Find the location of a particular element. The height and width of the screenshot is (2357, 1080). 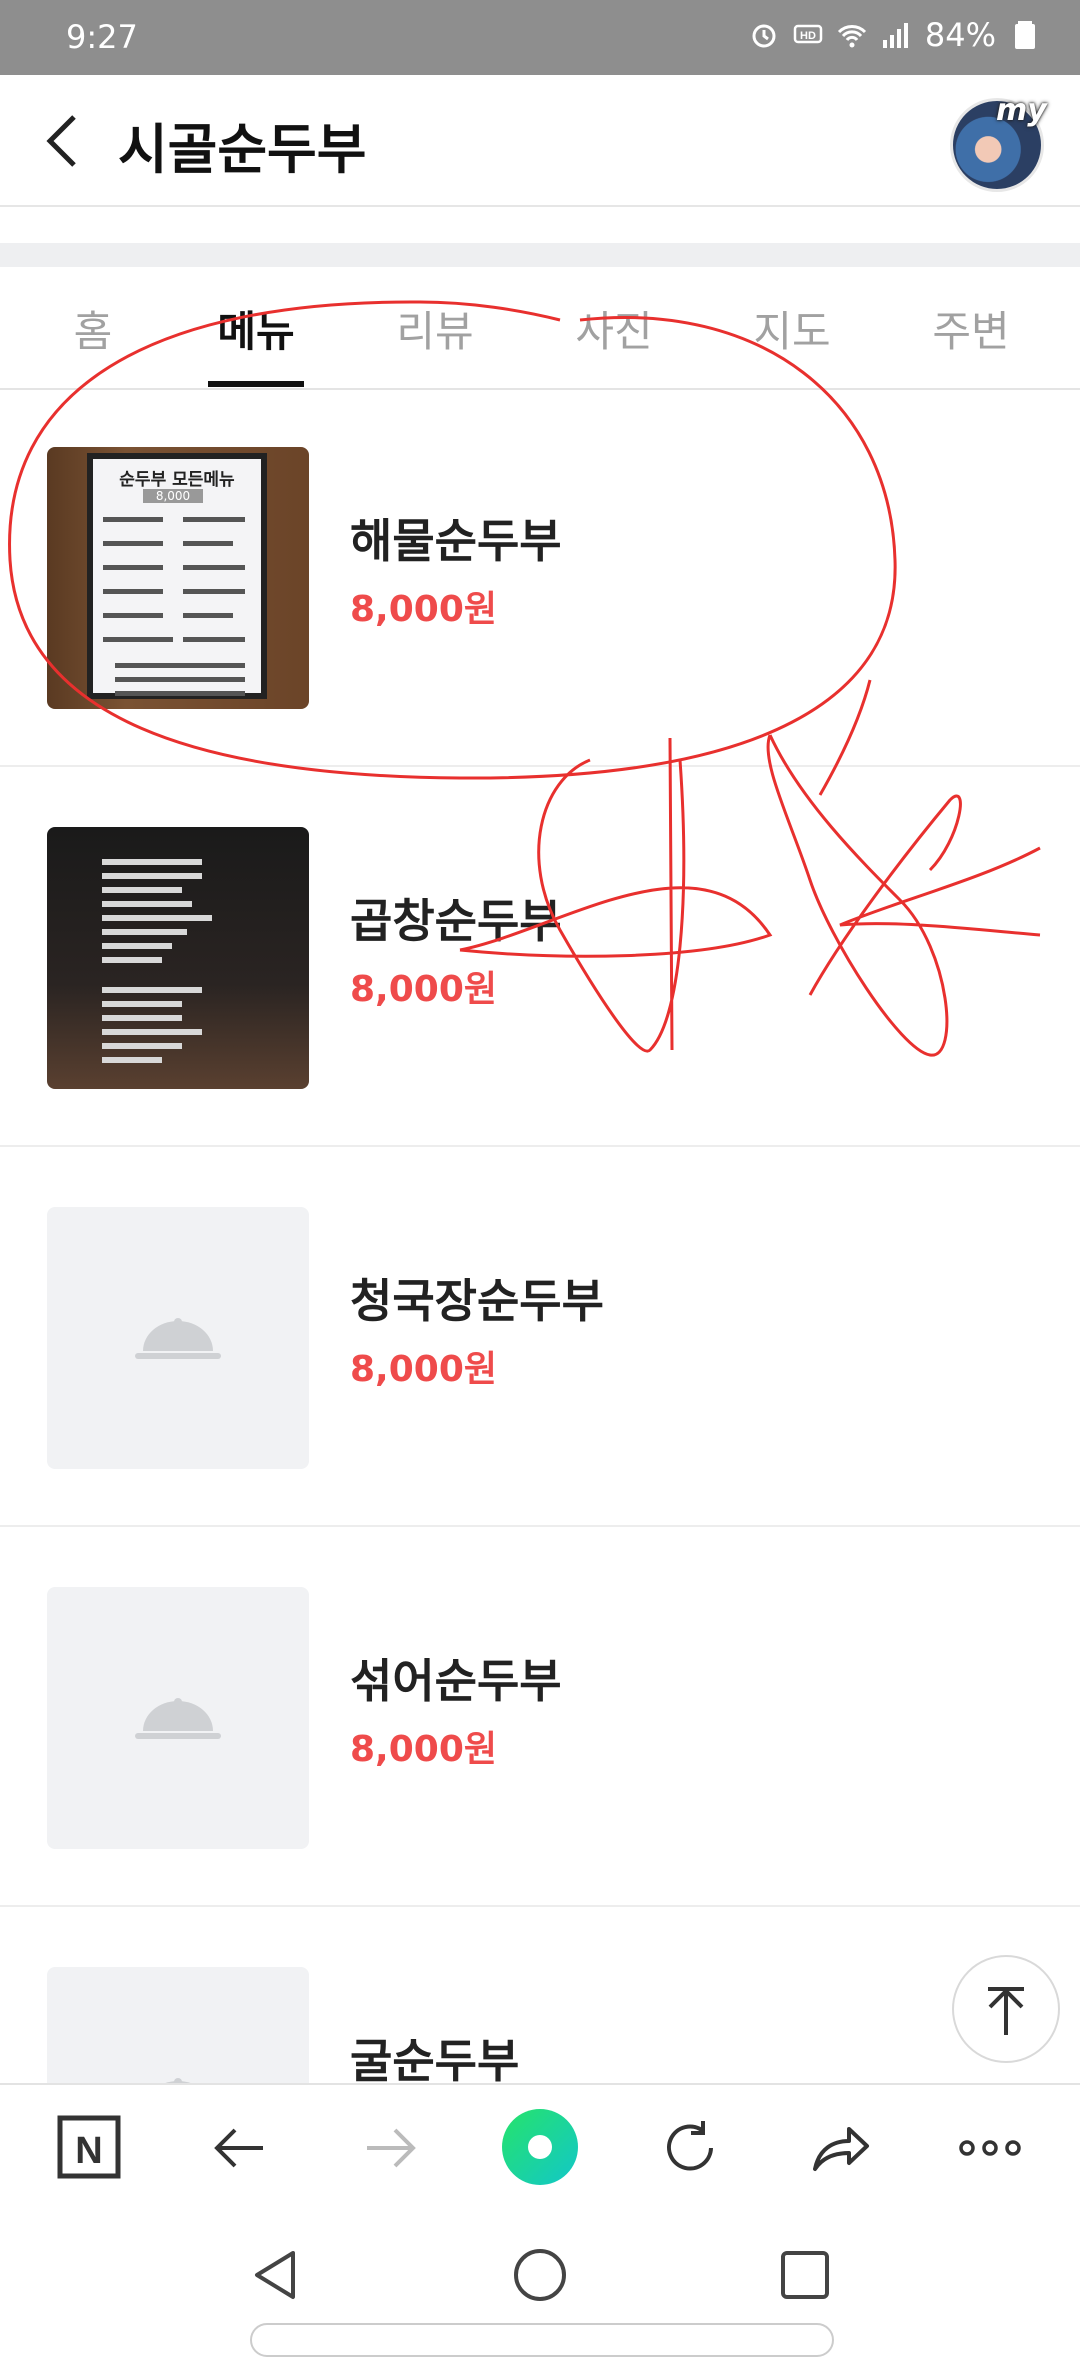

status-icons: HD 84% is located at coordinates (894, 35).